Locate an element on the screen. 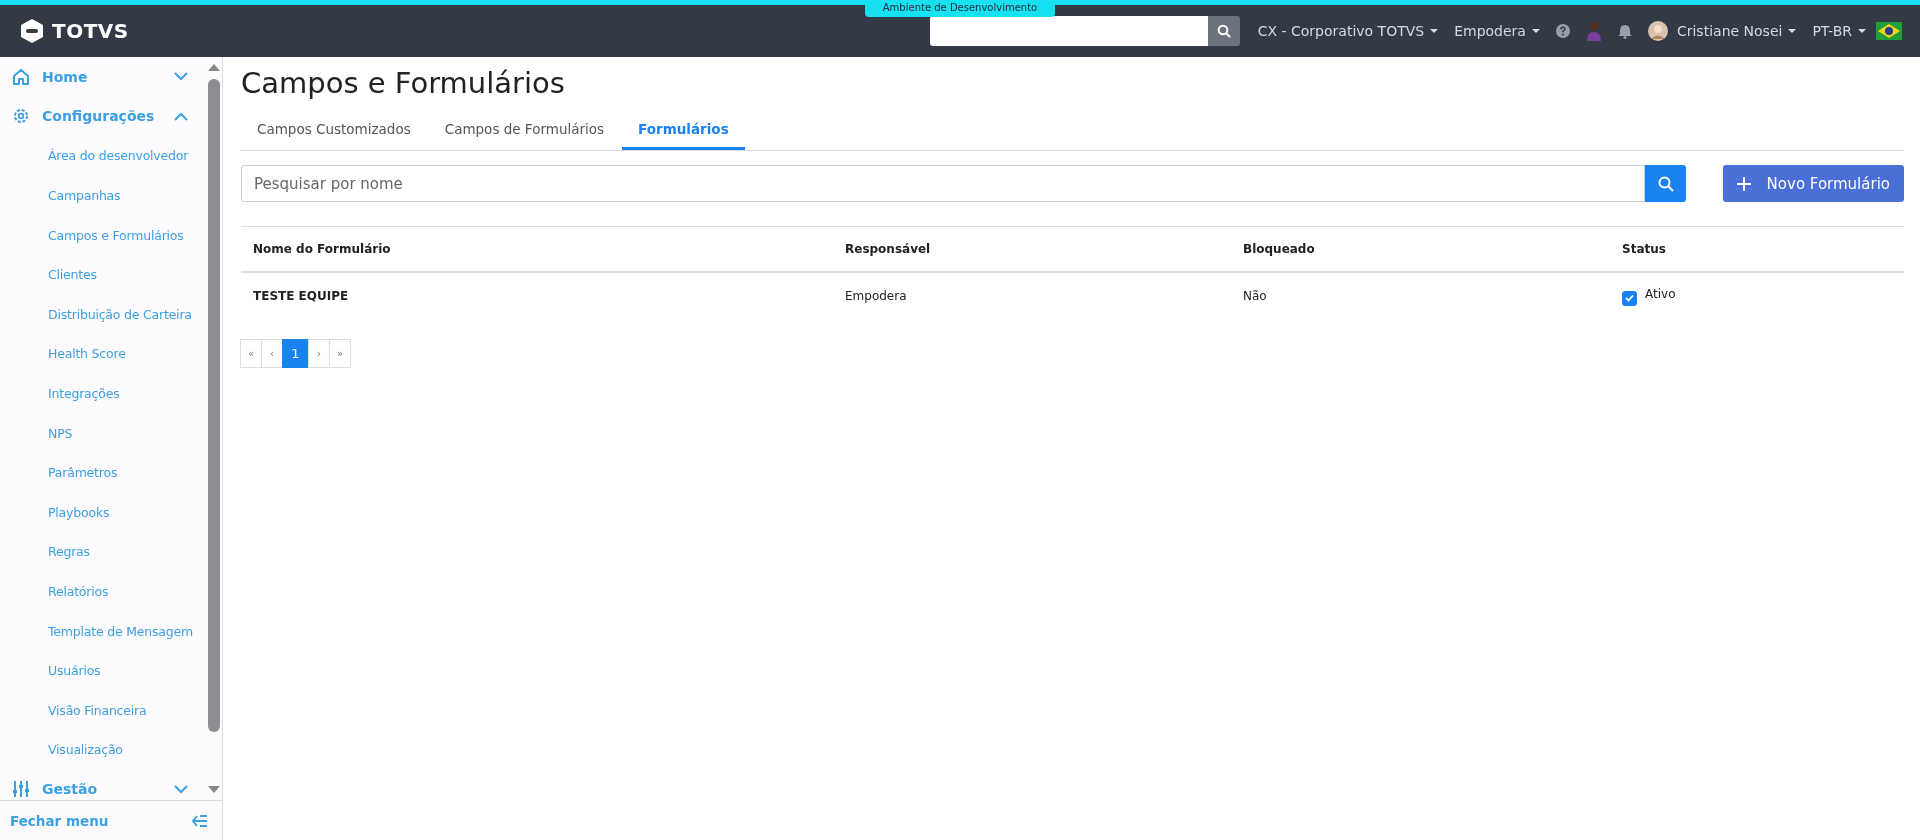 This screenshot has height=840, width=1920. scrollbar-thumb is located at coordinates (214, 405).